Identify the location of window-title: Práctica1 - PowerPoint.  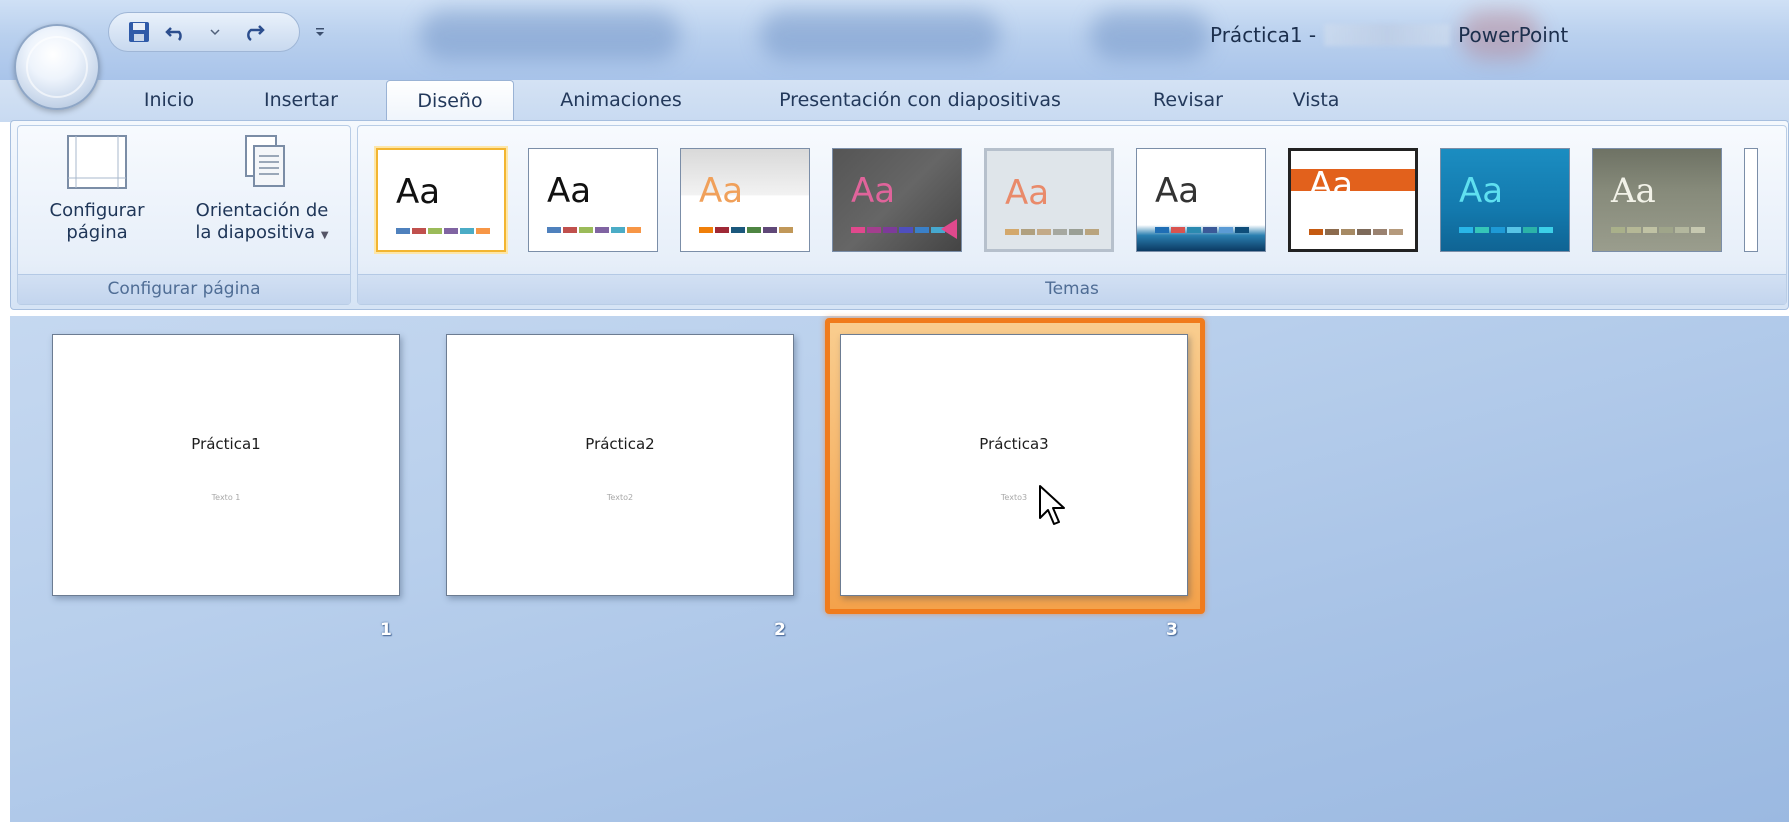
(1389, 35).